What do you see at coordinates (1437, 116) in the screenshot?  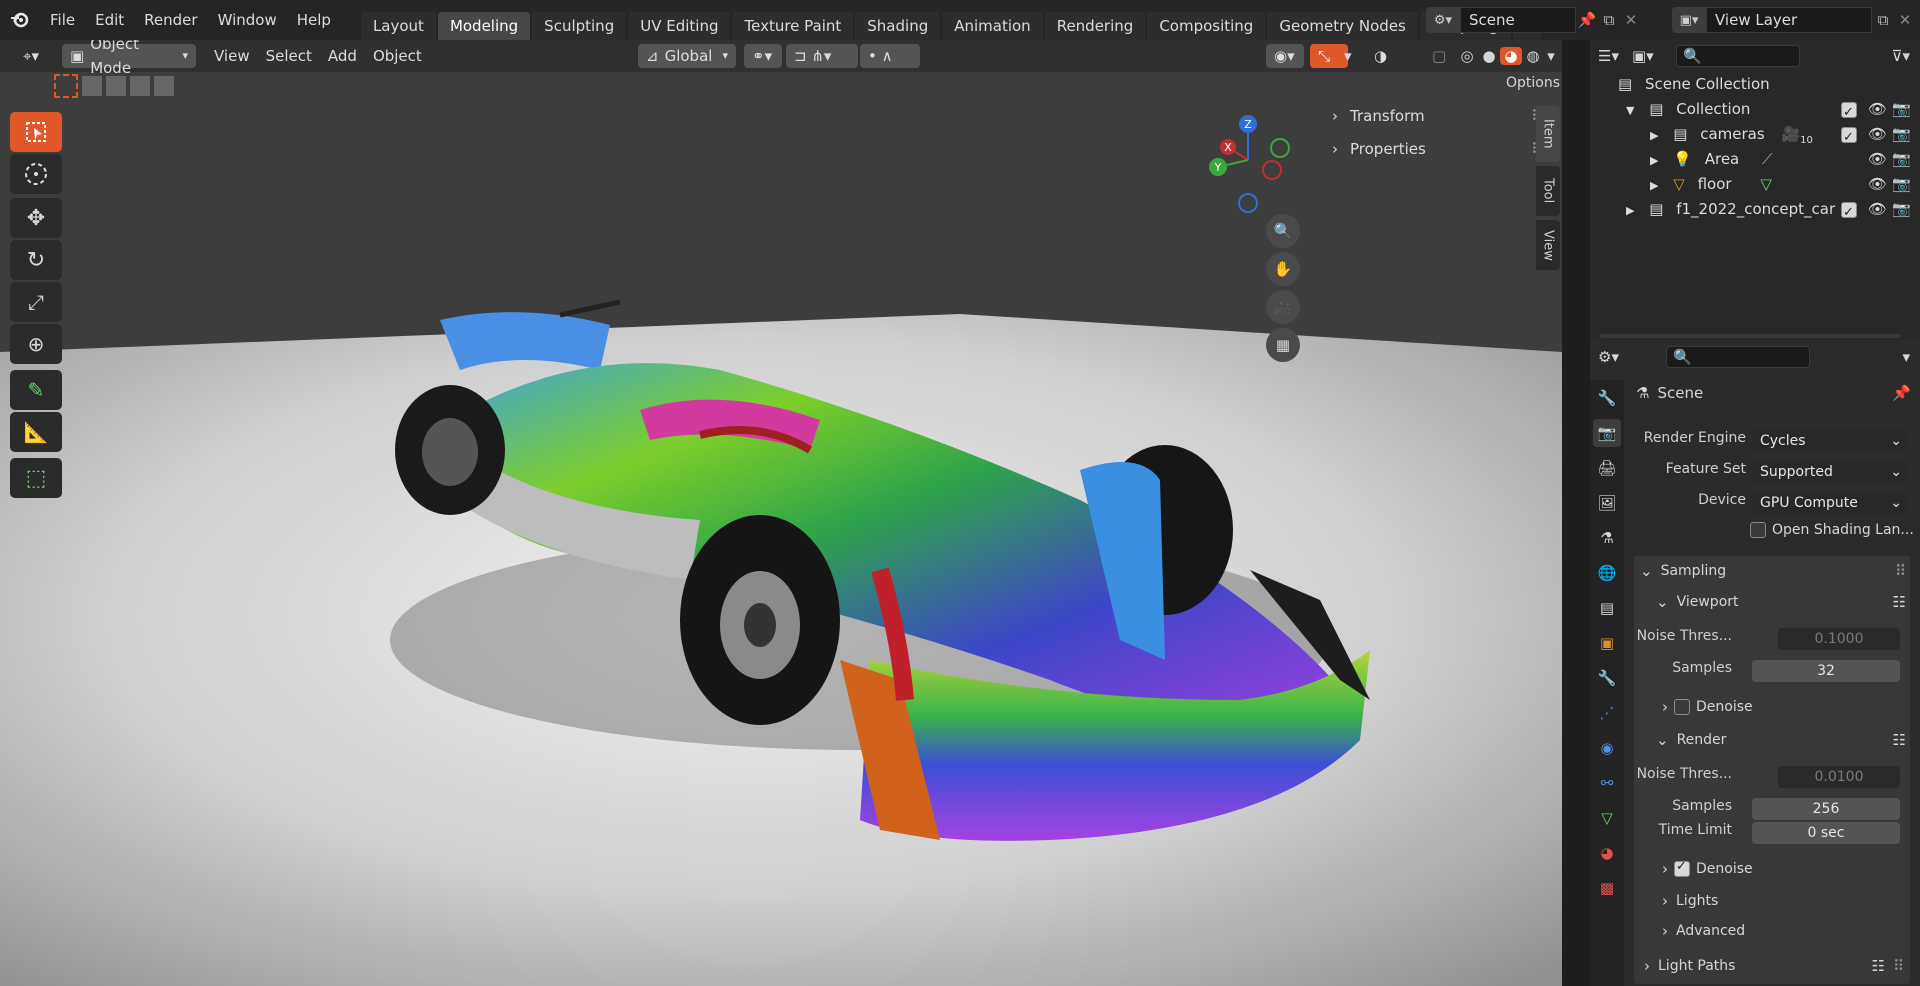 I see `transform-panel-header: › Transform ⠿` at bounding box center [1437, 116].